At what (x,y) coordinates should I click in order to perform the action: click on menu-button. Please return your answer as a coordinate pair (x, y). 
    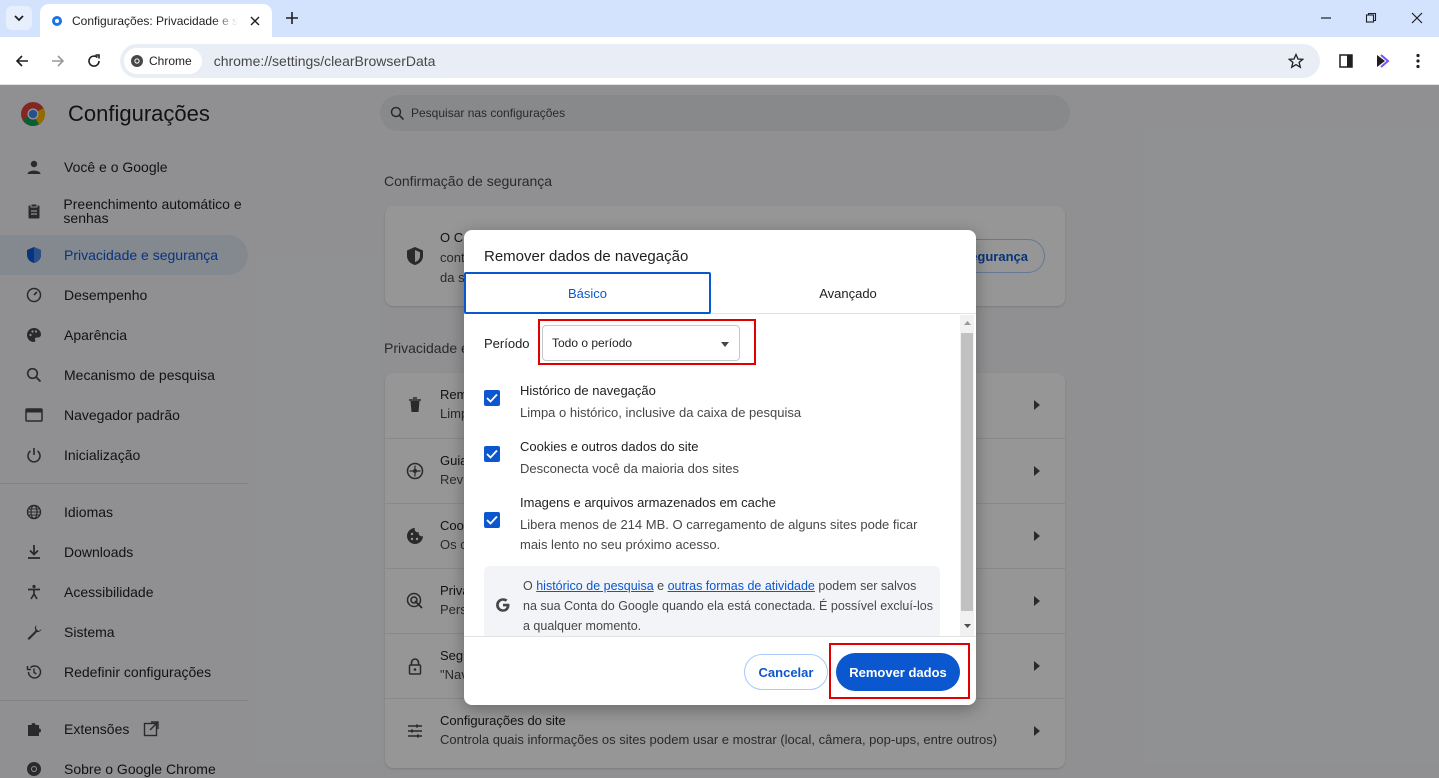
    Looking at the image, I should click on (1418, 61).